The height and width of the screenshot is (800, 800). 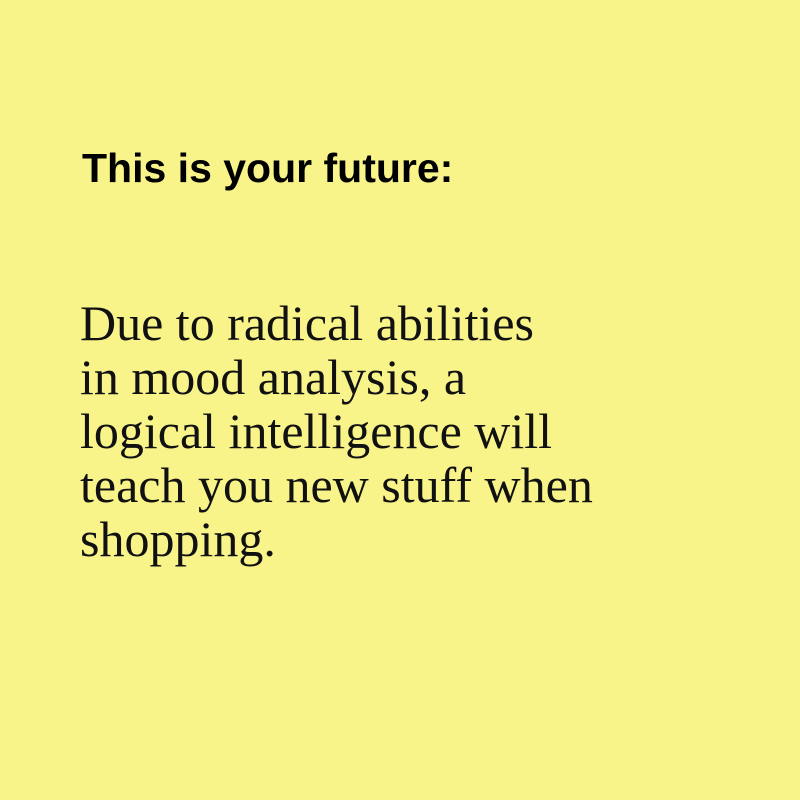 I want to click on body-line: teach you new stuff when, so click(x=336, y=485).